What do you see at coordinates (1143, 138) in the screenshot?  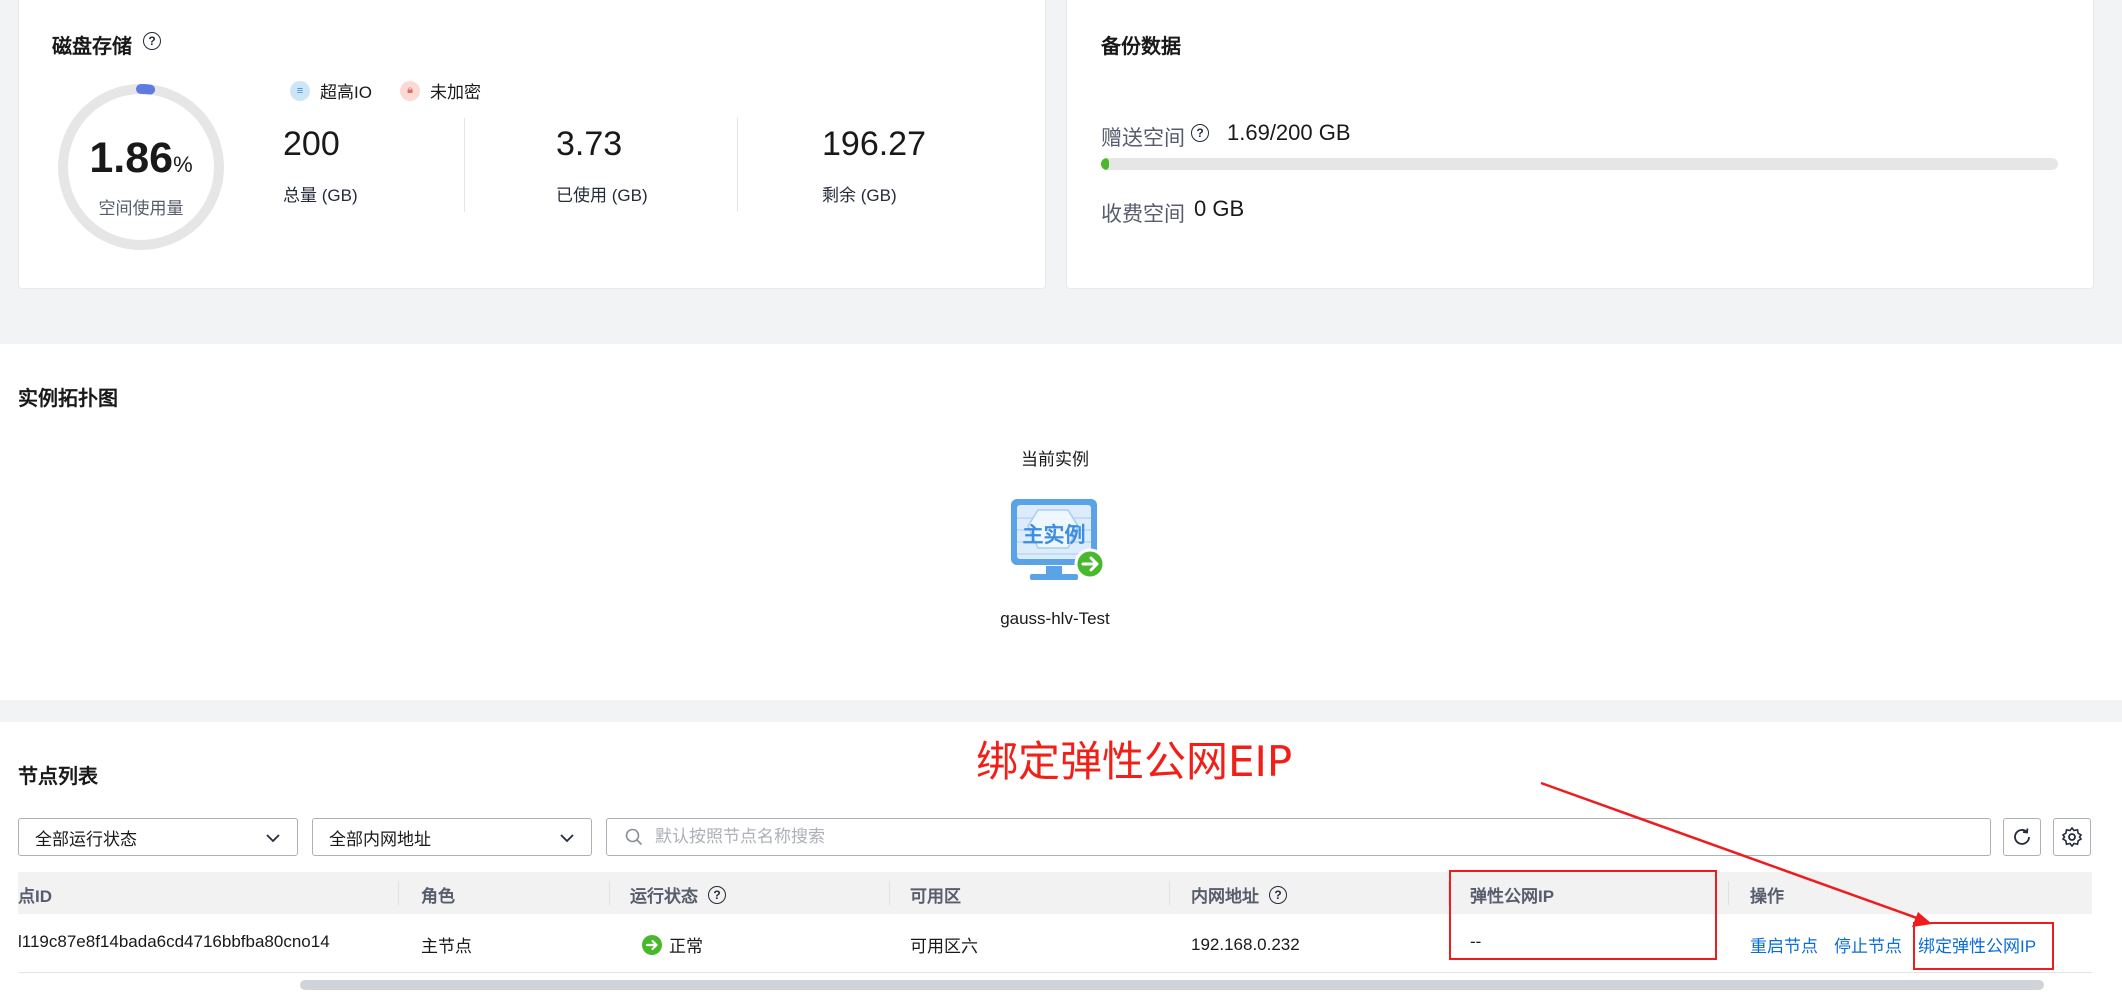 I see `free-space-label: 赠送空间` at bounding box center [1143, 138].